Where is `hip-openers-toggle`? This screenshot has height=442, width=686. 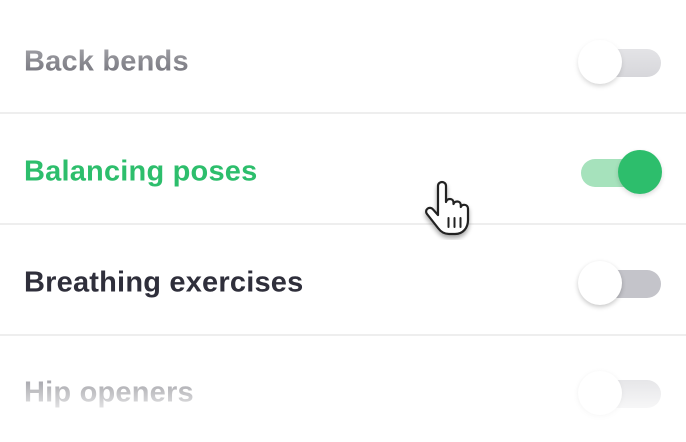
hip-openers-toggle is located at coordinates (619, 393).